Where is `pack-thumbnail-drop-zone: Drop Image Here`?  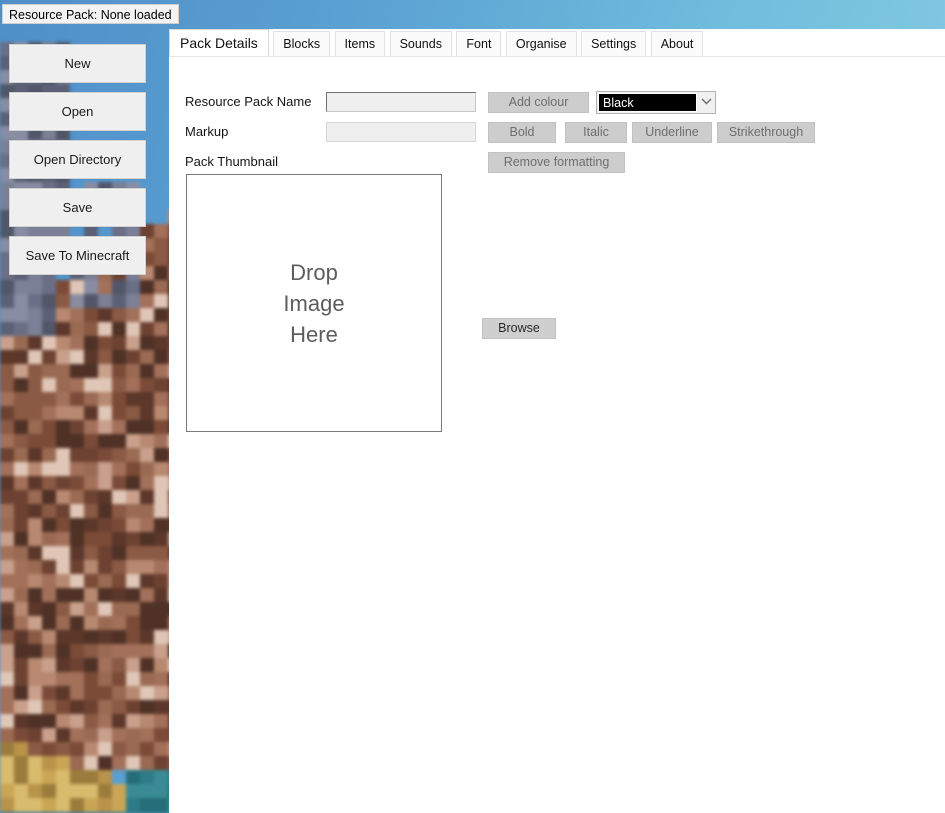
pack-thumbnail-drop-zone: Drop Image Here is located at coordinates (314, 303).